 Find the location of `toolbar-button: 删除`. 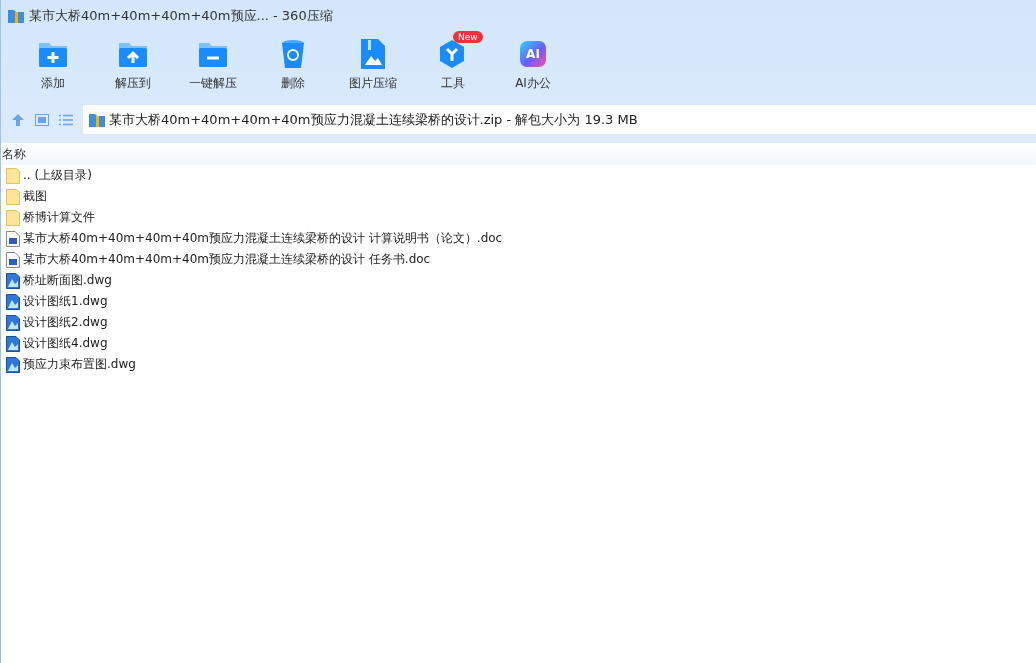

toolbar-button: 删除 is located at coordinates (293, 68).